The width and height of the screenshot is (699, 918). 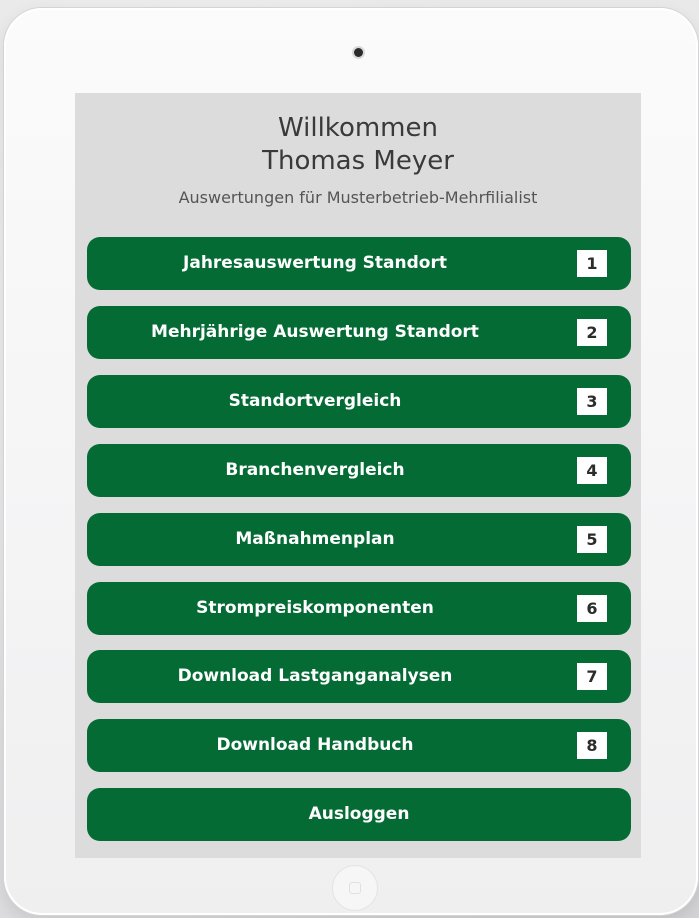 I want to click on number-badge: 6, so click(x=592, y=608).